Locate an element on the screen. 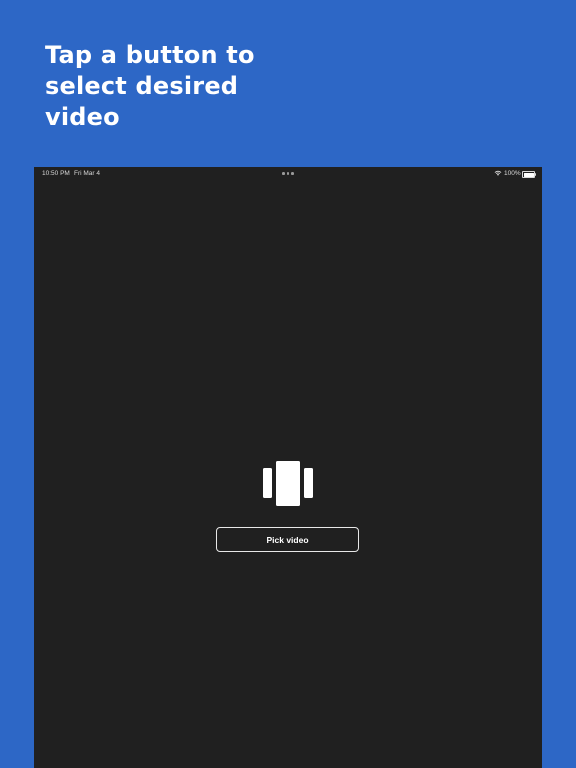  status-bar: 10:50 PM Fri Mar 4 100% is located at coordinates (288, 173).